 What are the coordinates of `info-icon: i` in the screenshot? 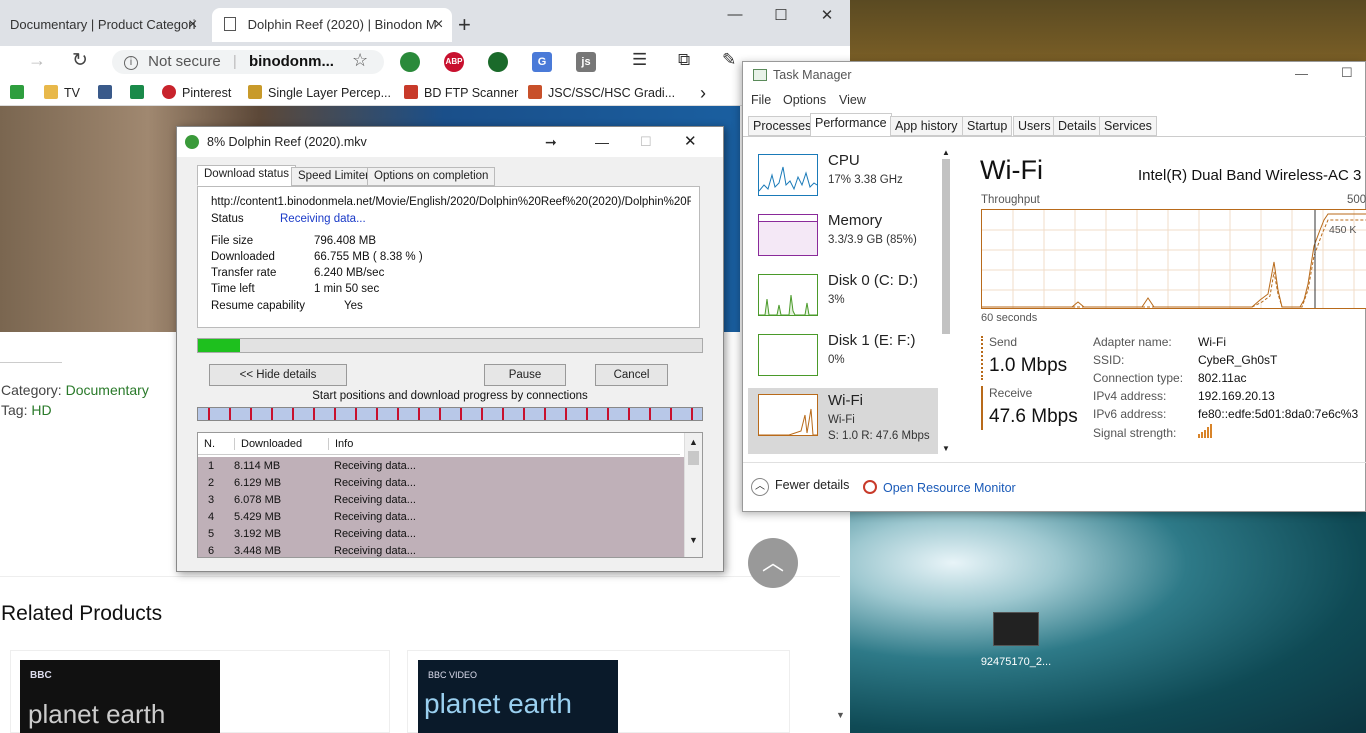 It's located at (131, 63).